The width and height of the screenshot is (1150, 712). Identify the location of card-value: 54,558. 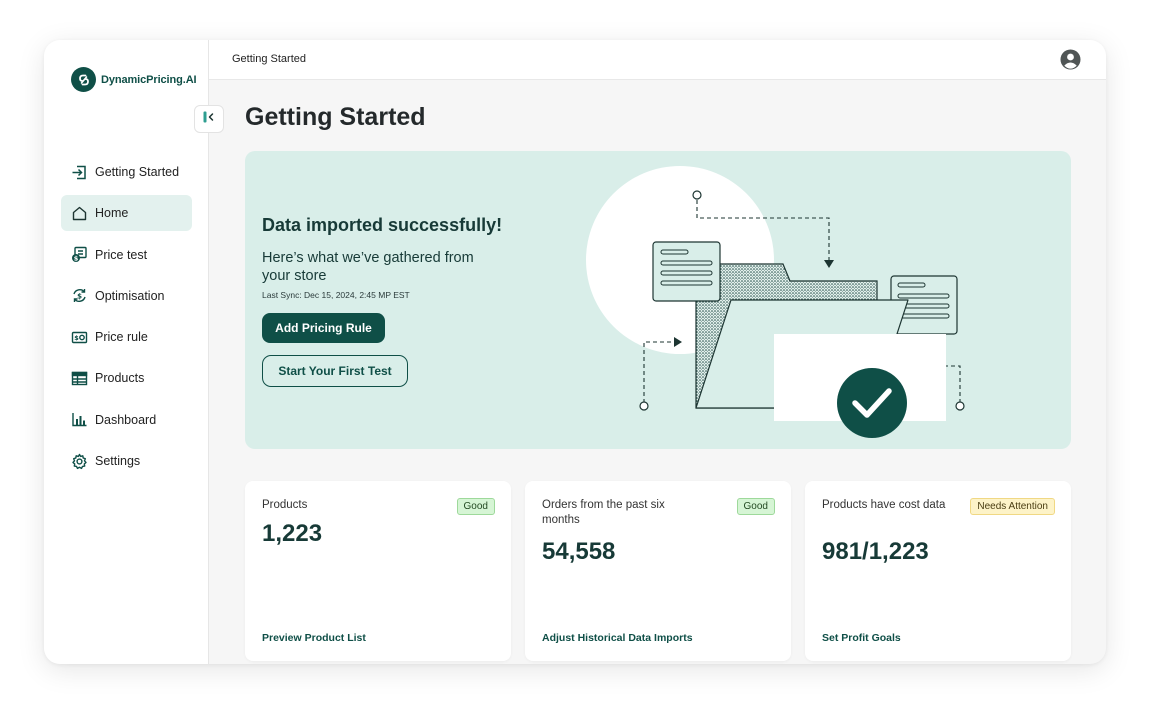
(579, 551).